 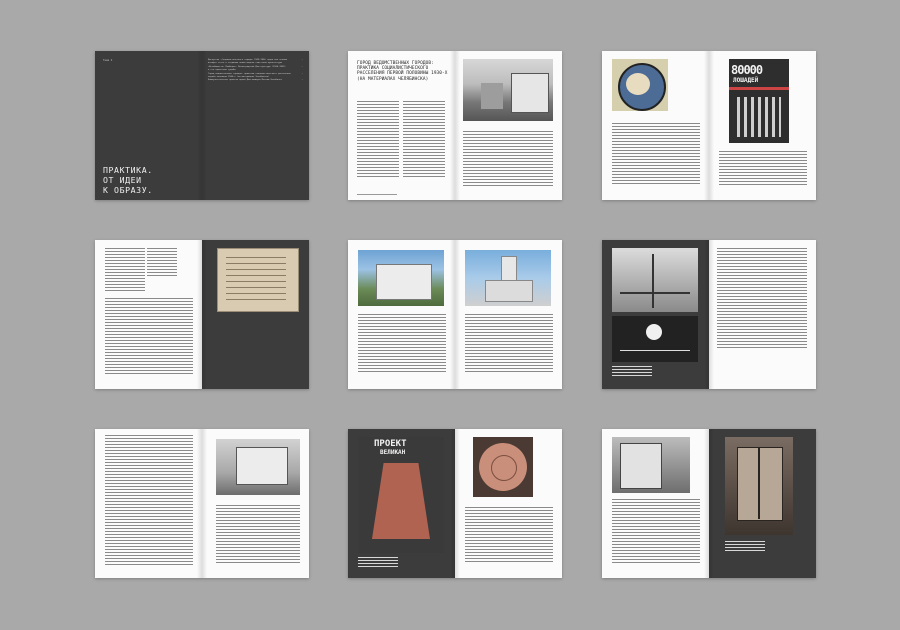 I want to click on toc-label: Тема 4, so click(x=108, y=60).